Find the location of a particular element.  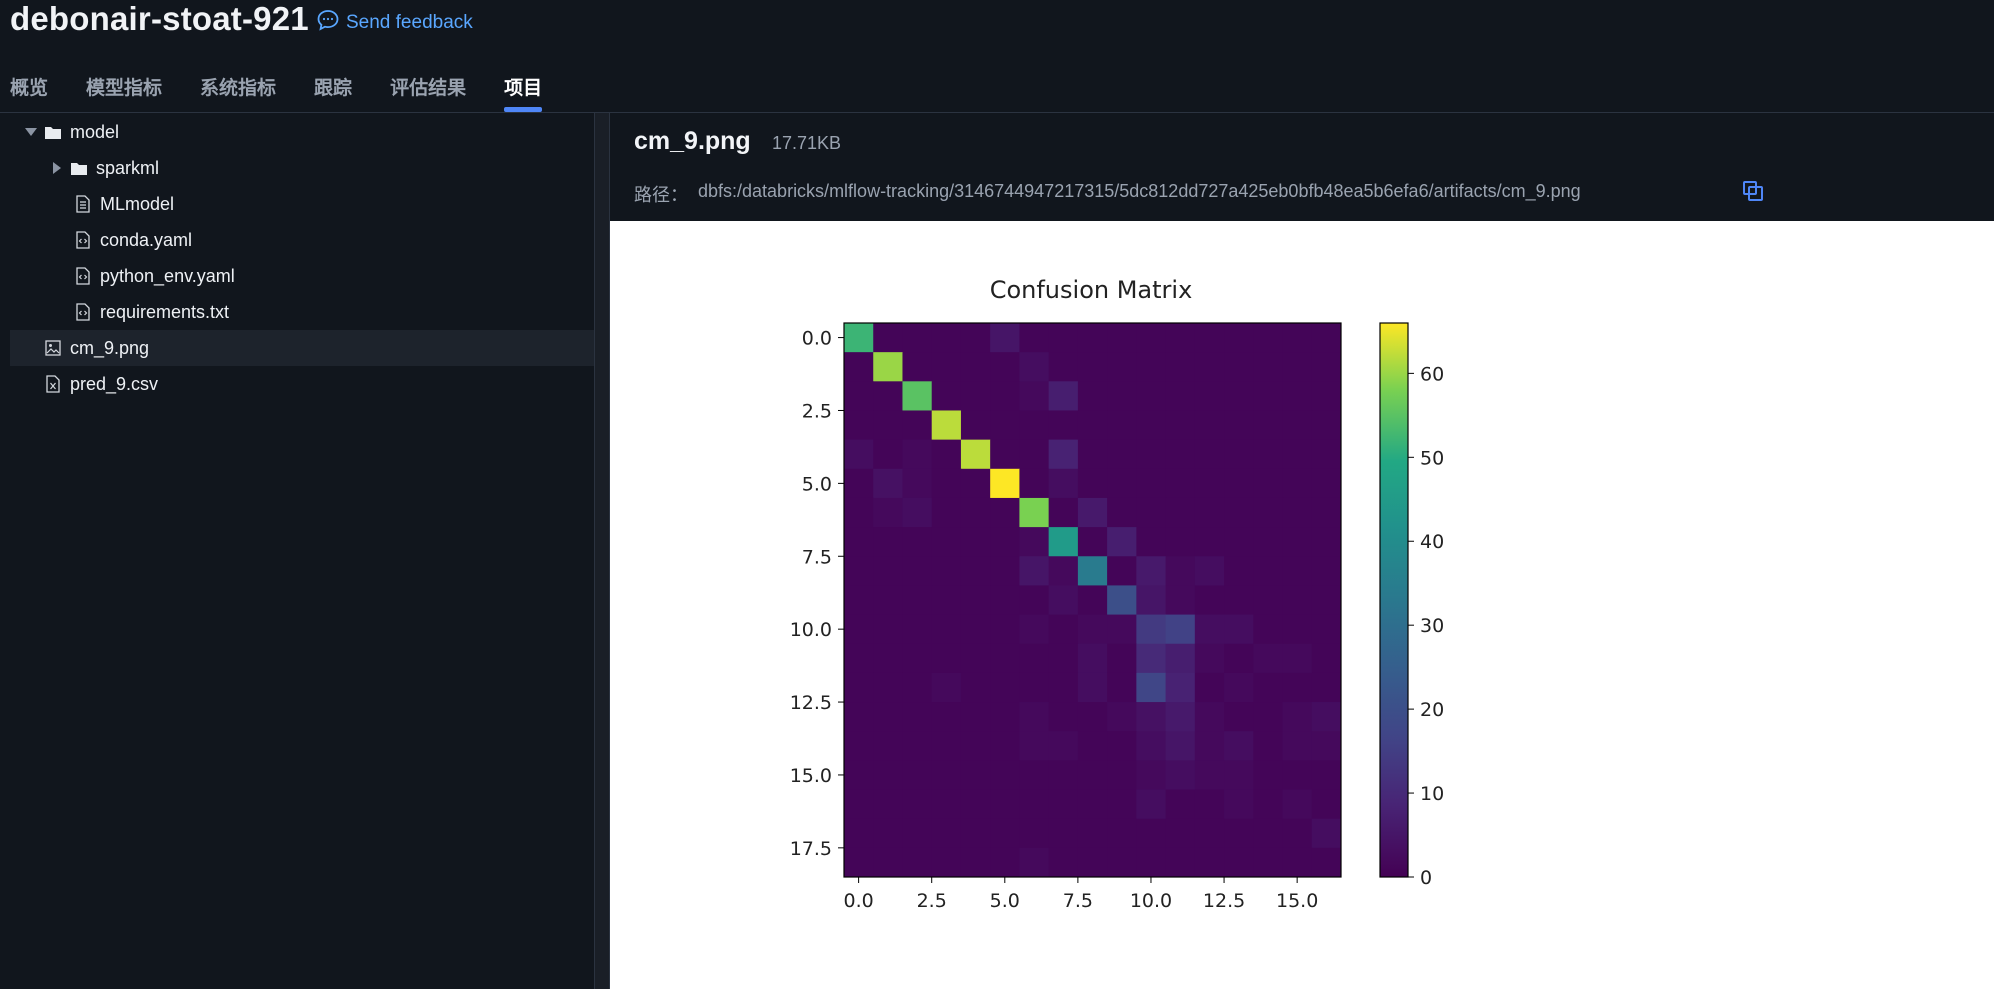

caret-right-icon is located at coordinates (57, 168).